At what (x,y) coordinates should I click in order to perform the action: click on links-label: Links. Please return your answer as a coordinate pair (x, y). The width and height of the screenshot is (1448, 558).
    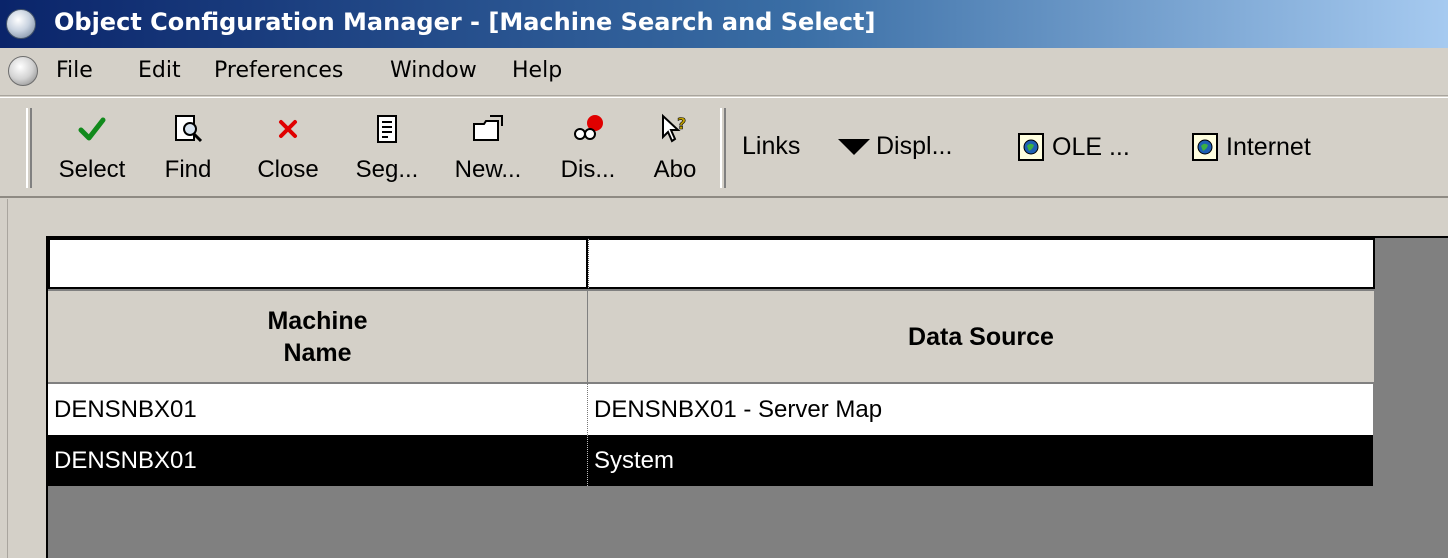
    Looking at the image, I should click on (771, 146).